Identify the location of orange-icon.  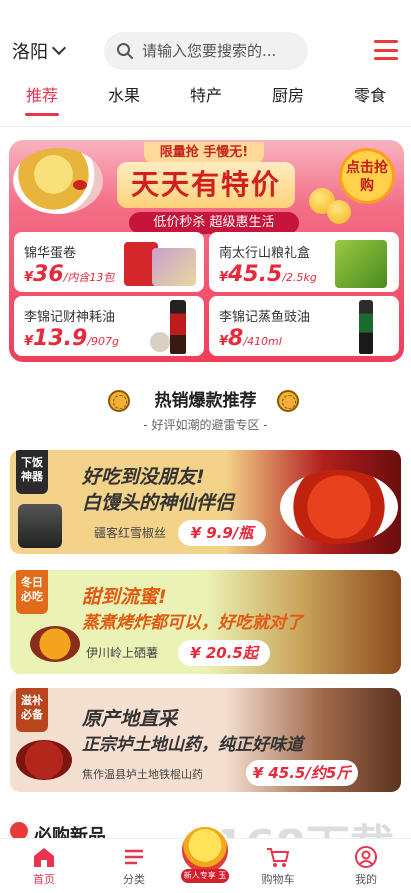
(288, 401).